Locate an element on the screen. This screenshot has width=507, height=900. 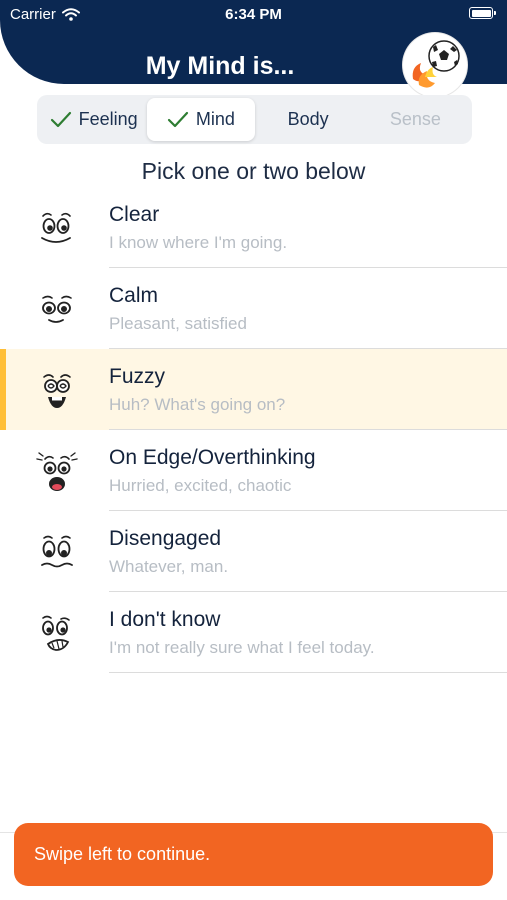
option-label: Disengaged is located at coordinates (165, 538).